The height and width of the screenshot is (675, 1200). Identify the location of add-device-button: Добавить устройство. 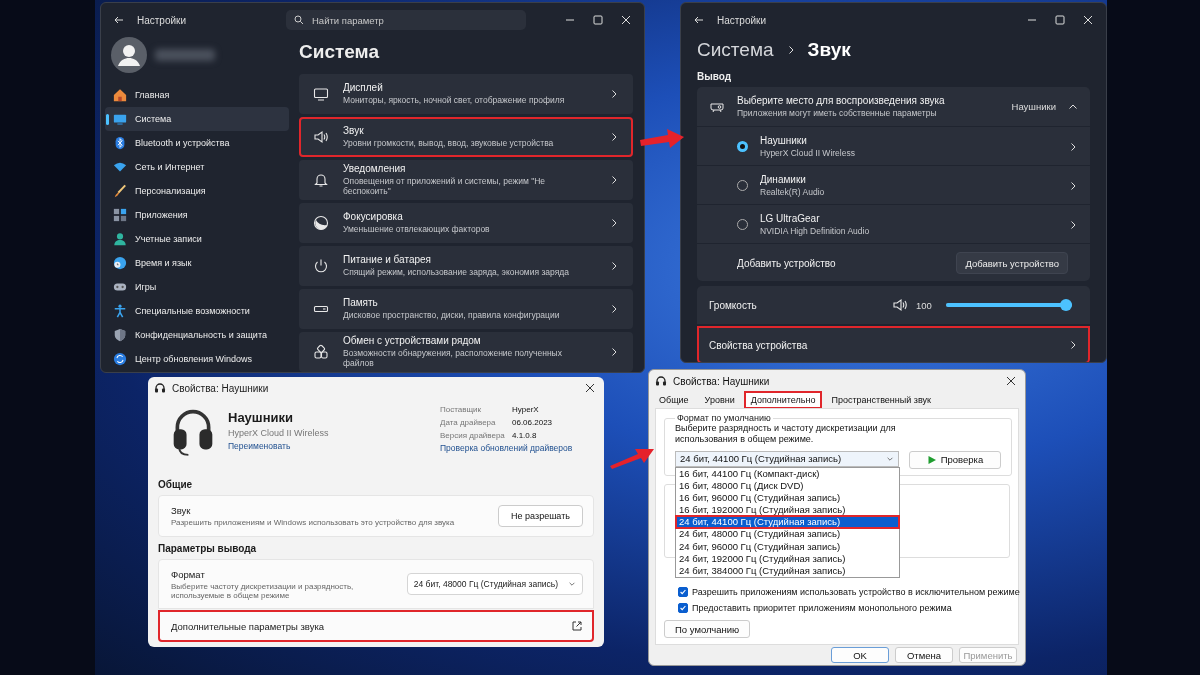
(1012, 263).